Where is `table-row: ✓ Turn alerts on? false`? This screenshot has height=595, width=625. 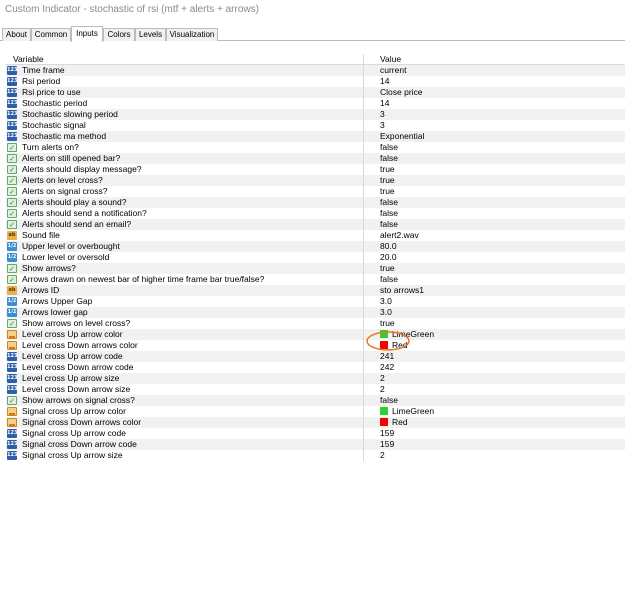
table-row: ✓ Turn alerts on? false is located at coordinates (315, 147).